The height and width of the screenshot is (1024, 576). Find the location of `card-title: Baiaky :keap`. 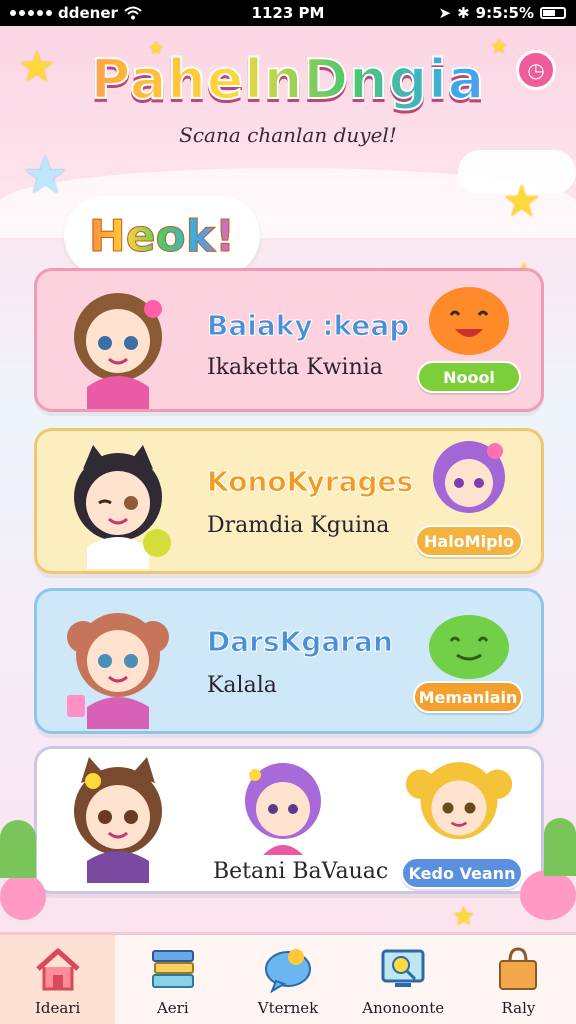

card-title: Baiaky :keap is located at coordinates (308, 326).